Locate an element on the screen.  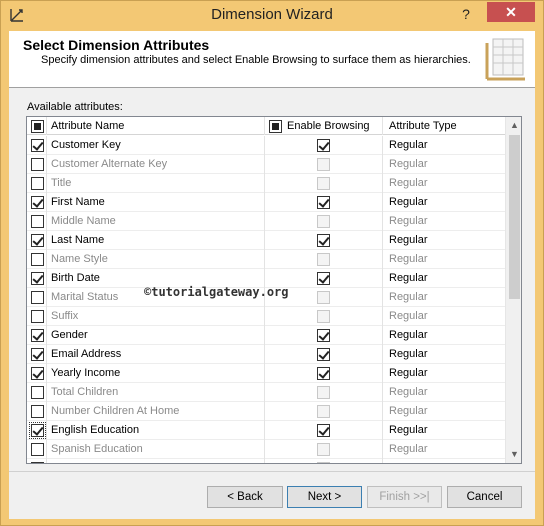
finish-button: Finish >>| is located at coordinates (404, 497).